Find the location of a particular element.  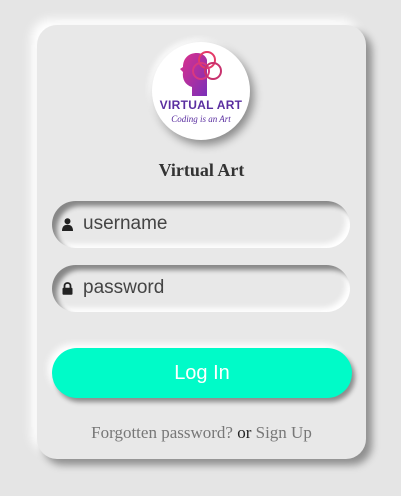

or-separator: or is located at coordinates (244, 432).